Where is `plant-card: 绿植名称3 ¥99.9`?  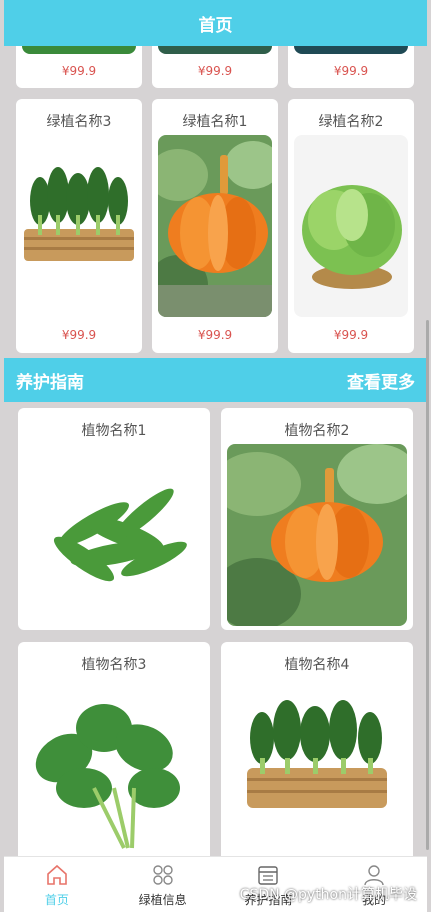 plant-card: 绿植名称3 ¥99.9 is located at coordinates (79, 226).